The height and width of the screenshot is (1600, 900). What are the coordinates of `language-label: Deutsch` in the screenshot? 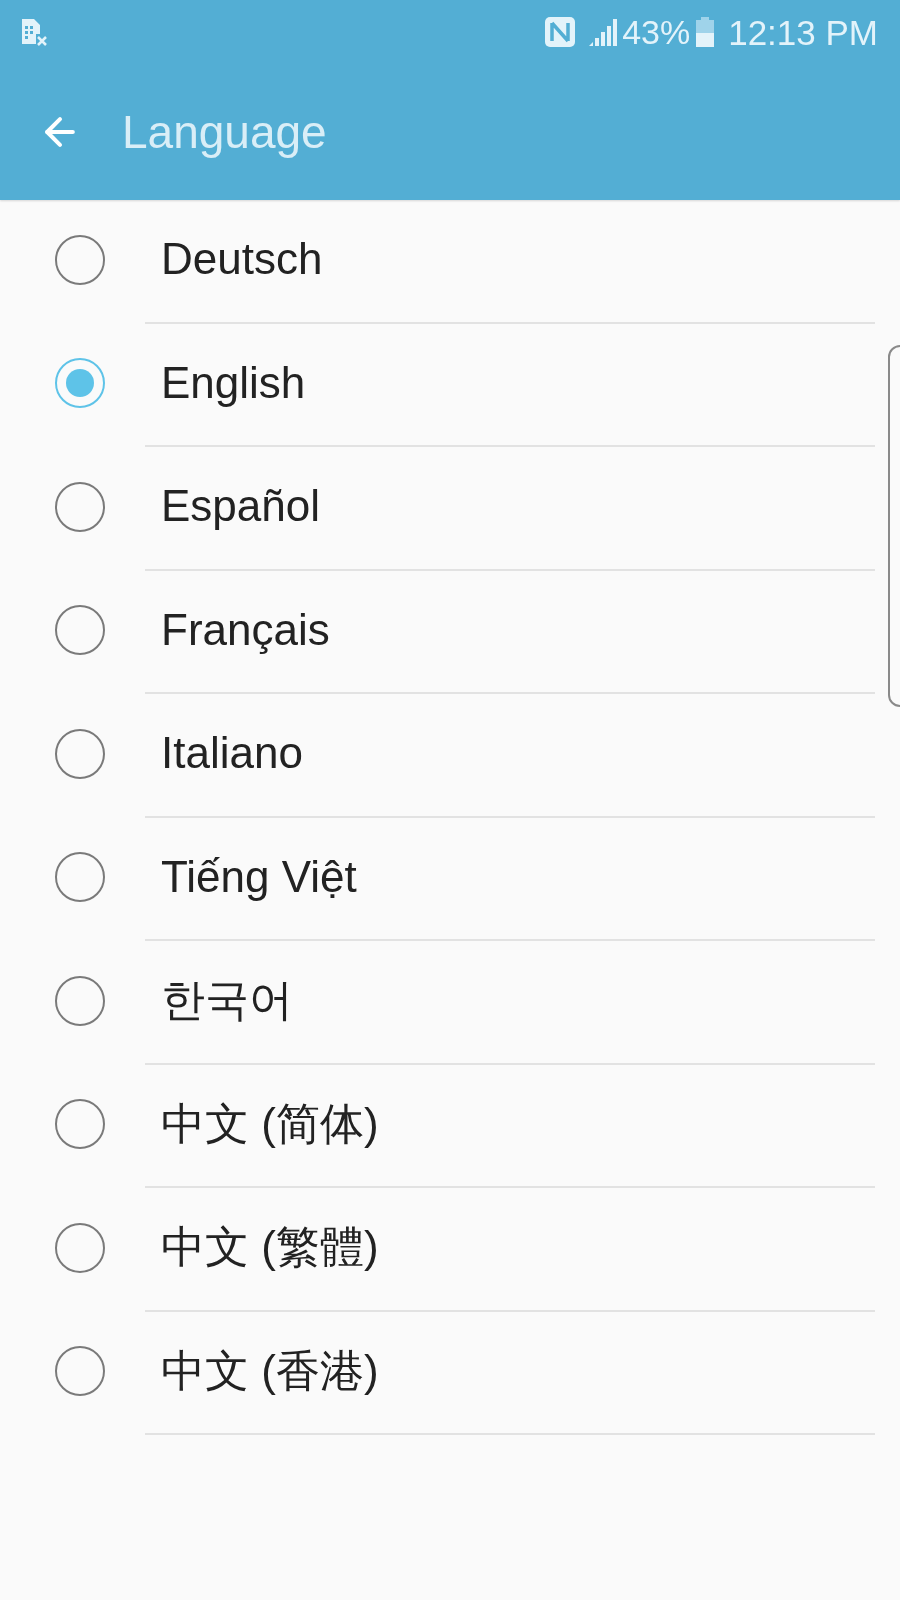 It's located at (242, 259).